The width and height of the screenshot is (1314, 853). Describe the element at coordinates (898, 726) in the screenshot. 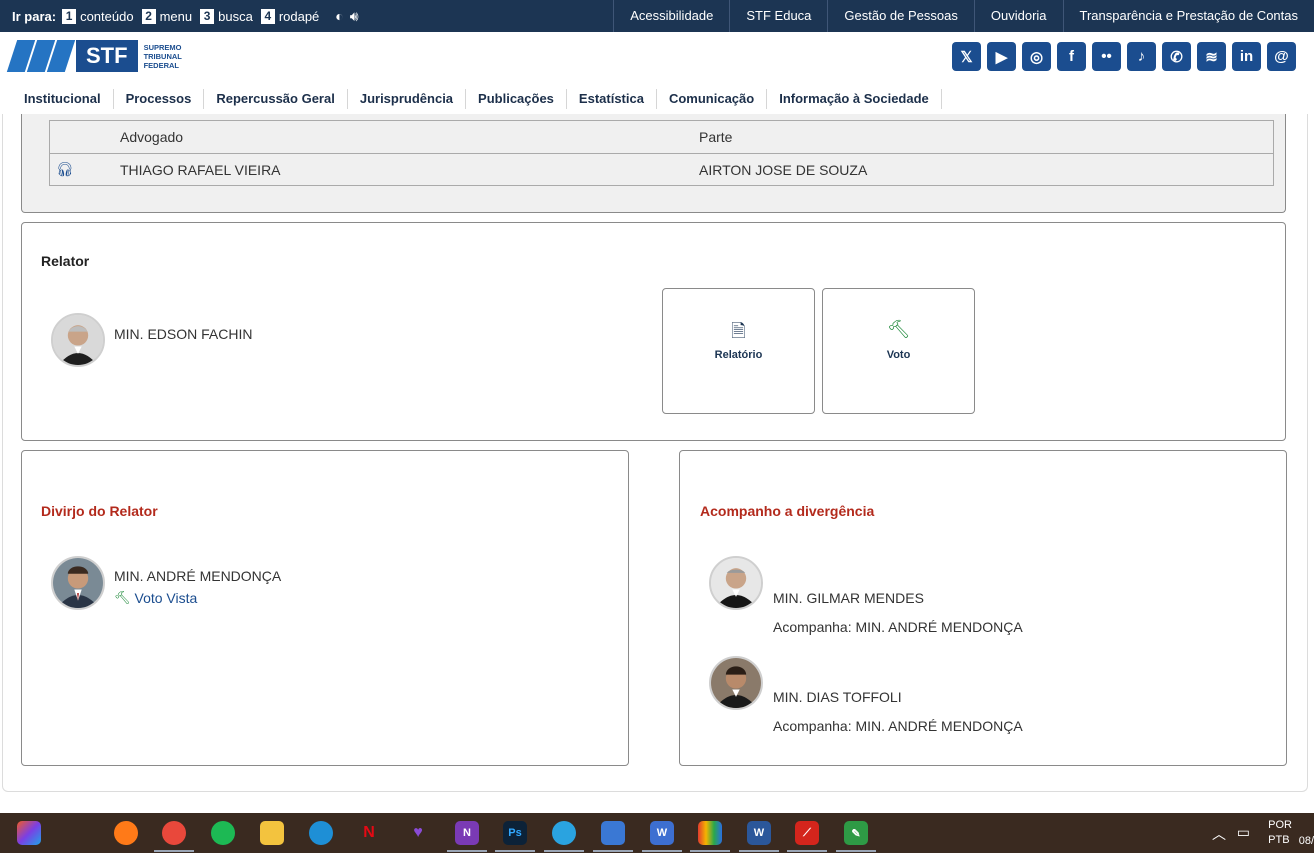

I see `toffoli-acompanha: Acompanha: MIN. ANDRÉ MENDONÇA` at that location.